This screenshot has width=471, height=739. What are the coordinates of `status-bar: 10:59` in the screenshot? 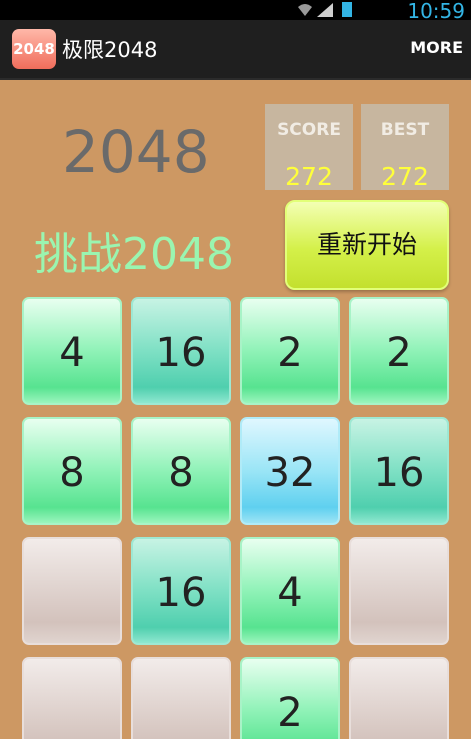 It's located at (235, 11).